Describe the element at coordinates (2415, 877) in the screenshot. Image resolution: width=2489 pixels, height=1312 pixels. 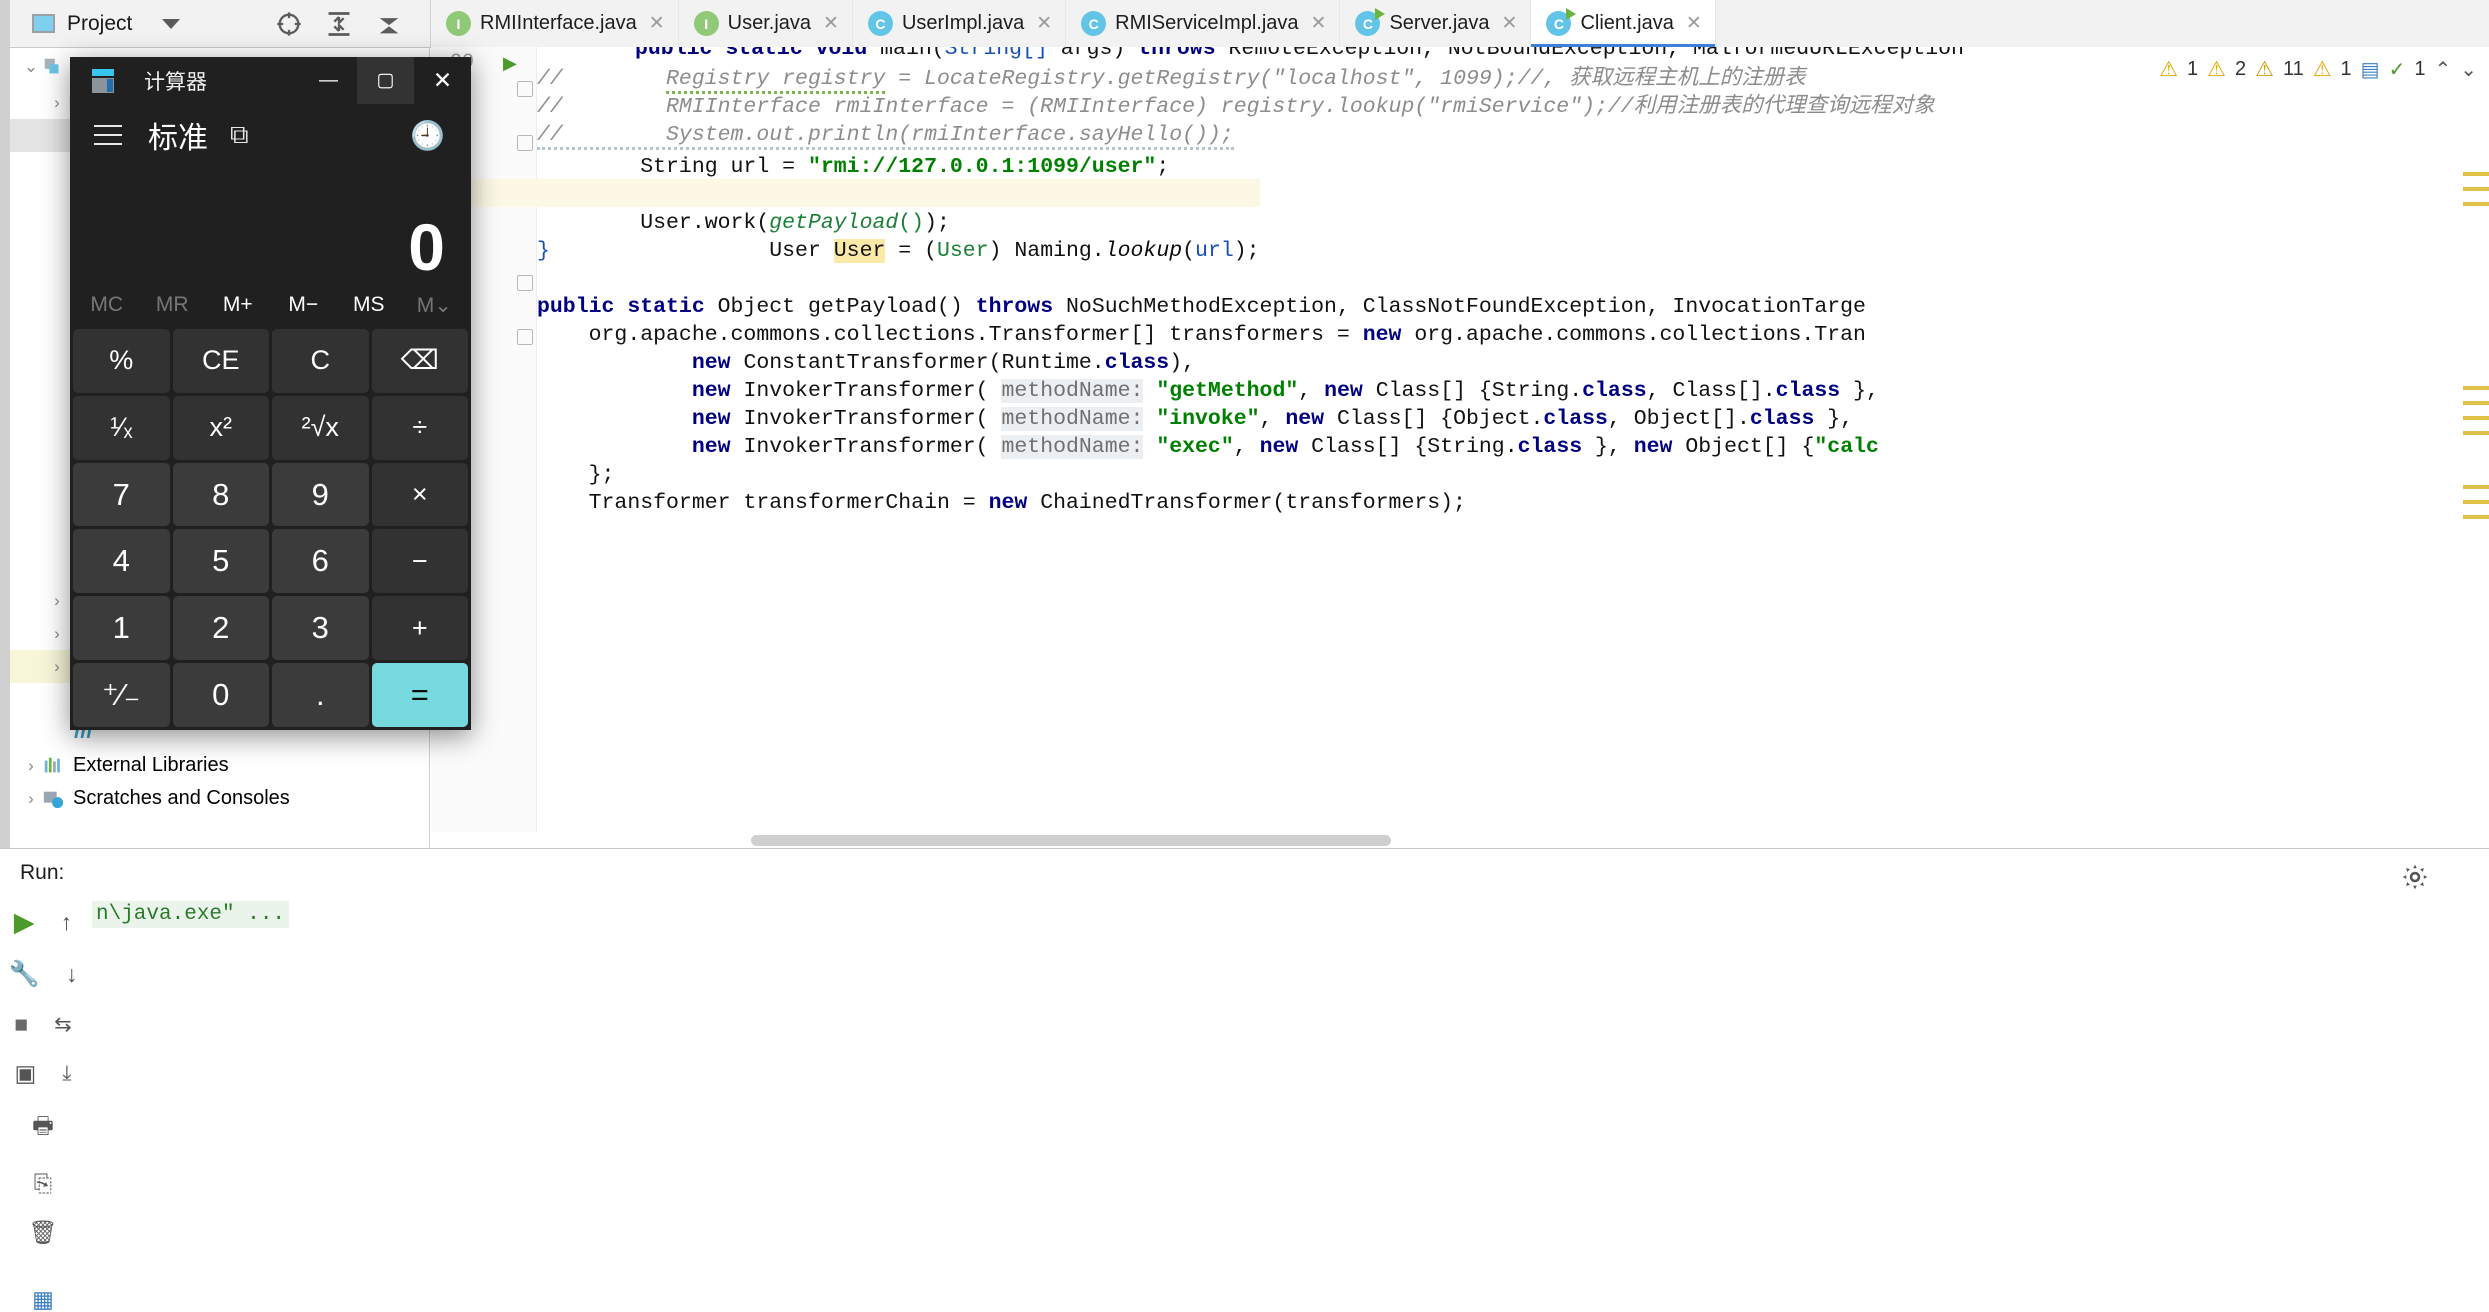
I see `gear-icon` at that location.